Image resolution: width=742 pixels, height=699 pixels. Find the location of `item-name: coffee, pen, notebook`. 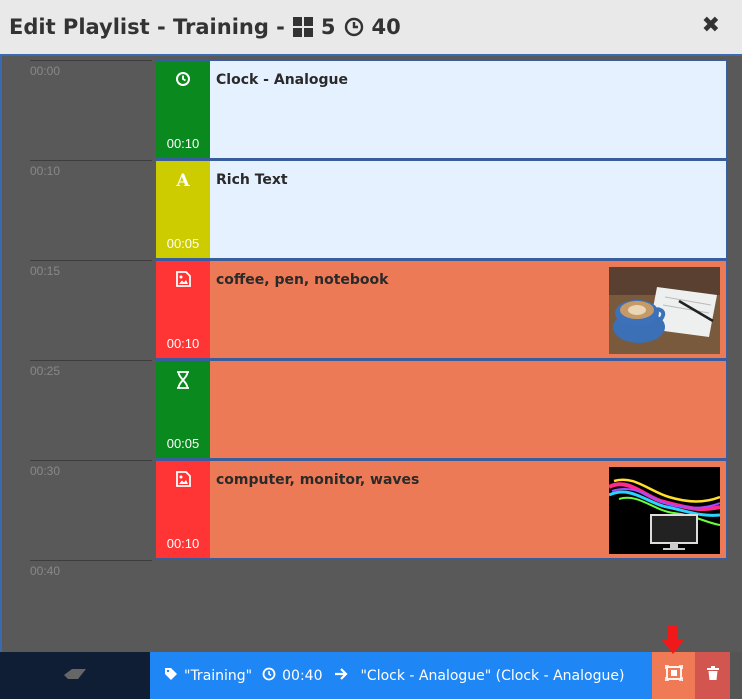

item-name: coffee, pen, notebook is located at coordinates (302, 280).